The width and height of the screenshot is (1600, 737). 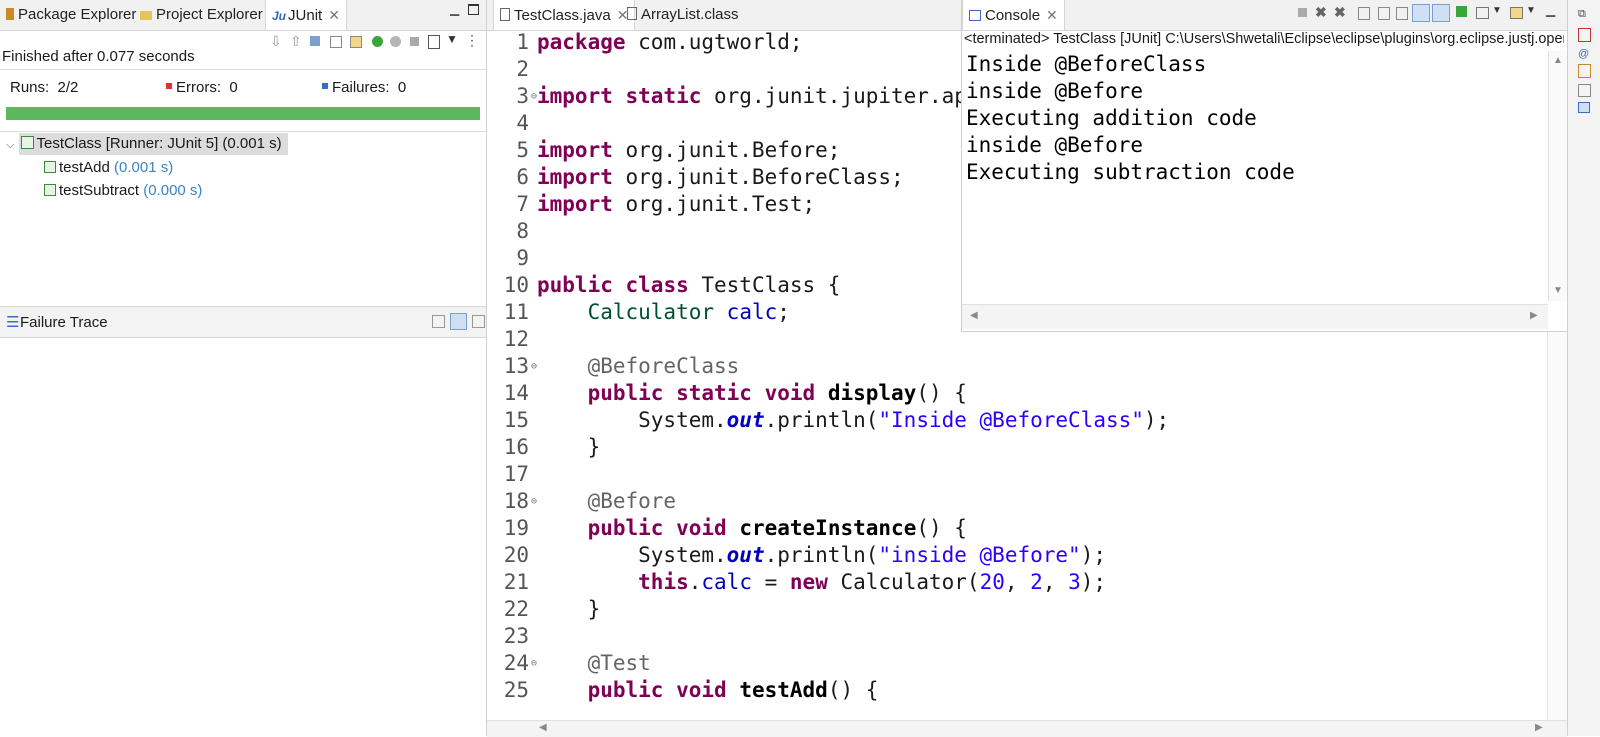 What do you see at coordinates (1013, 15) in the screenshot?
I see `tab-console: Console ✕` at bounding box center [1013, 15].